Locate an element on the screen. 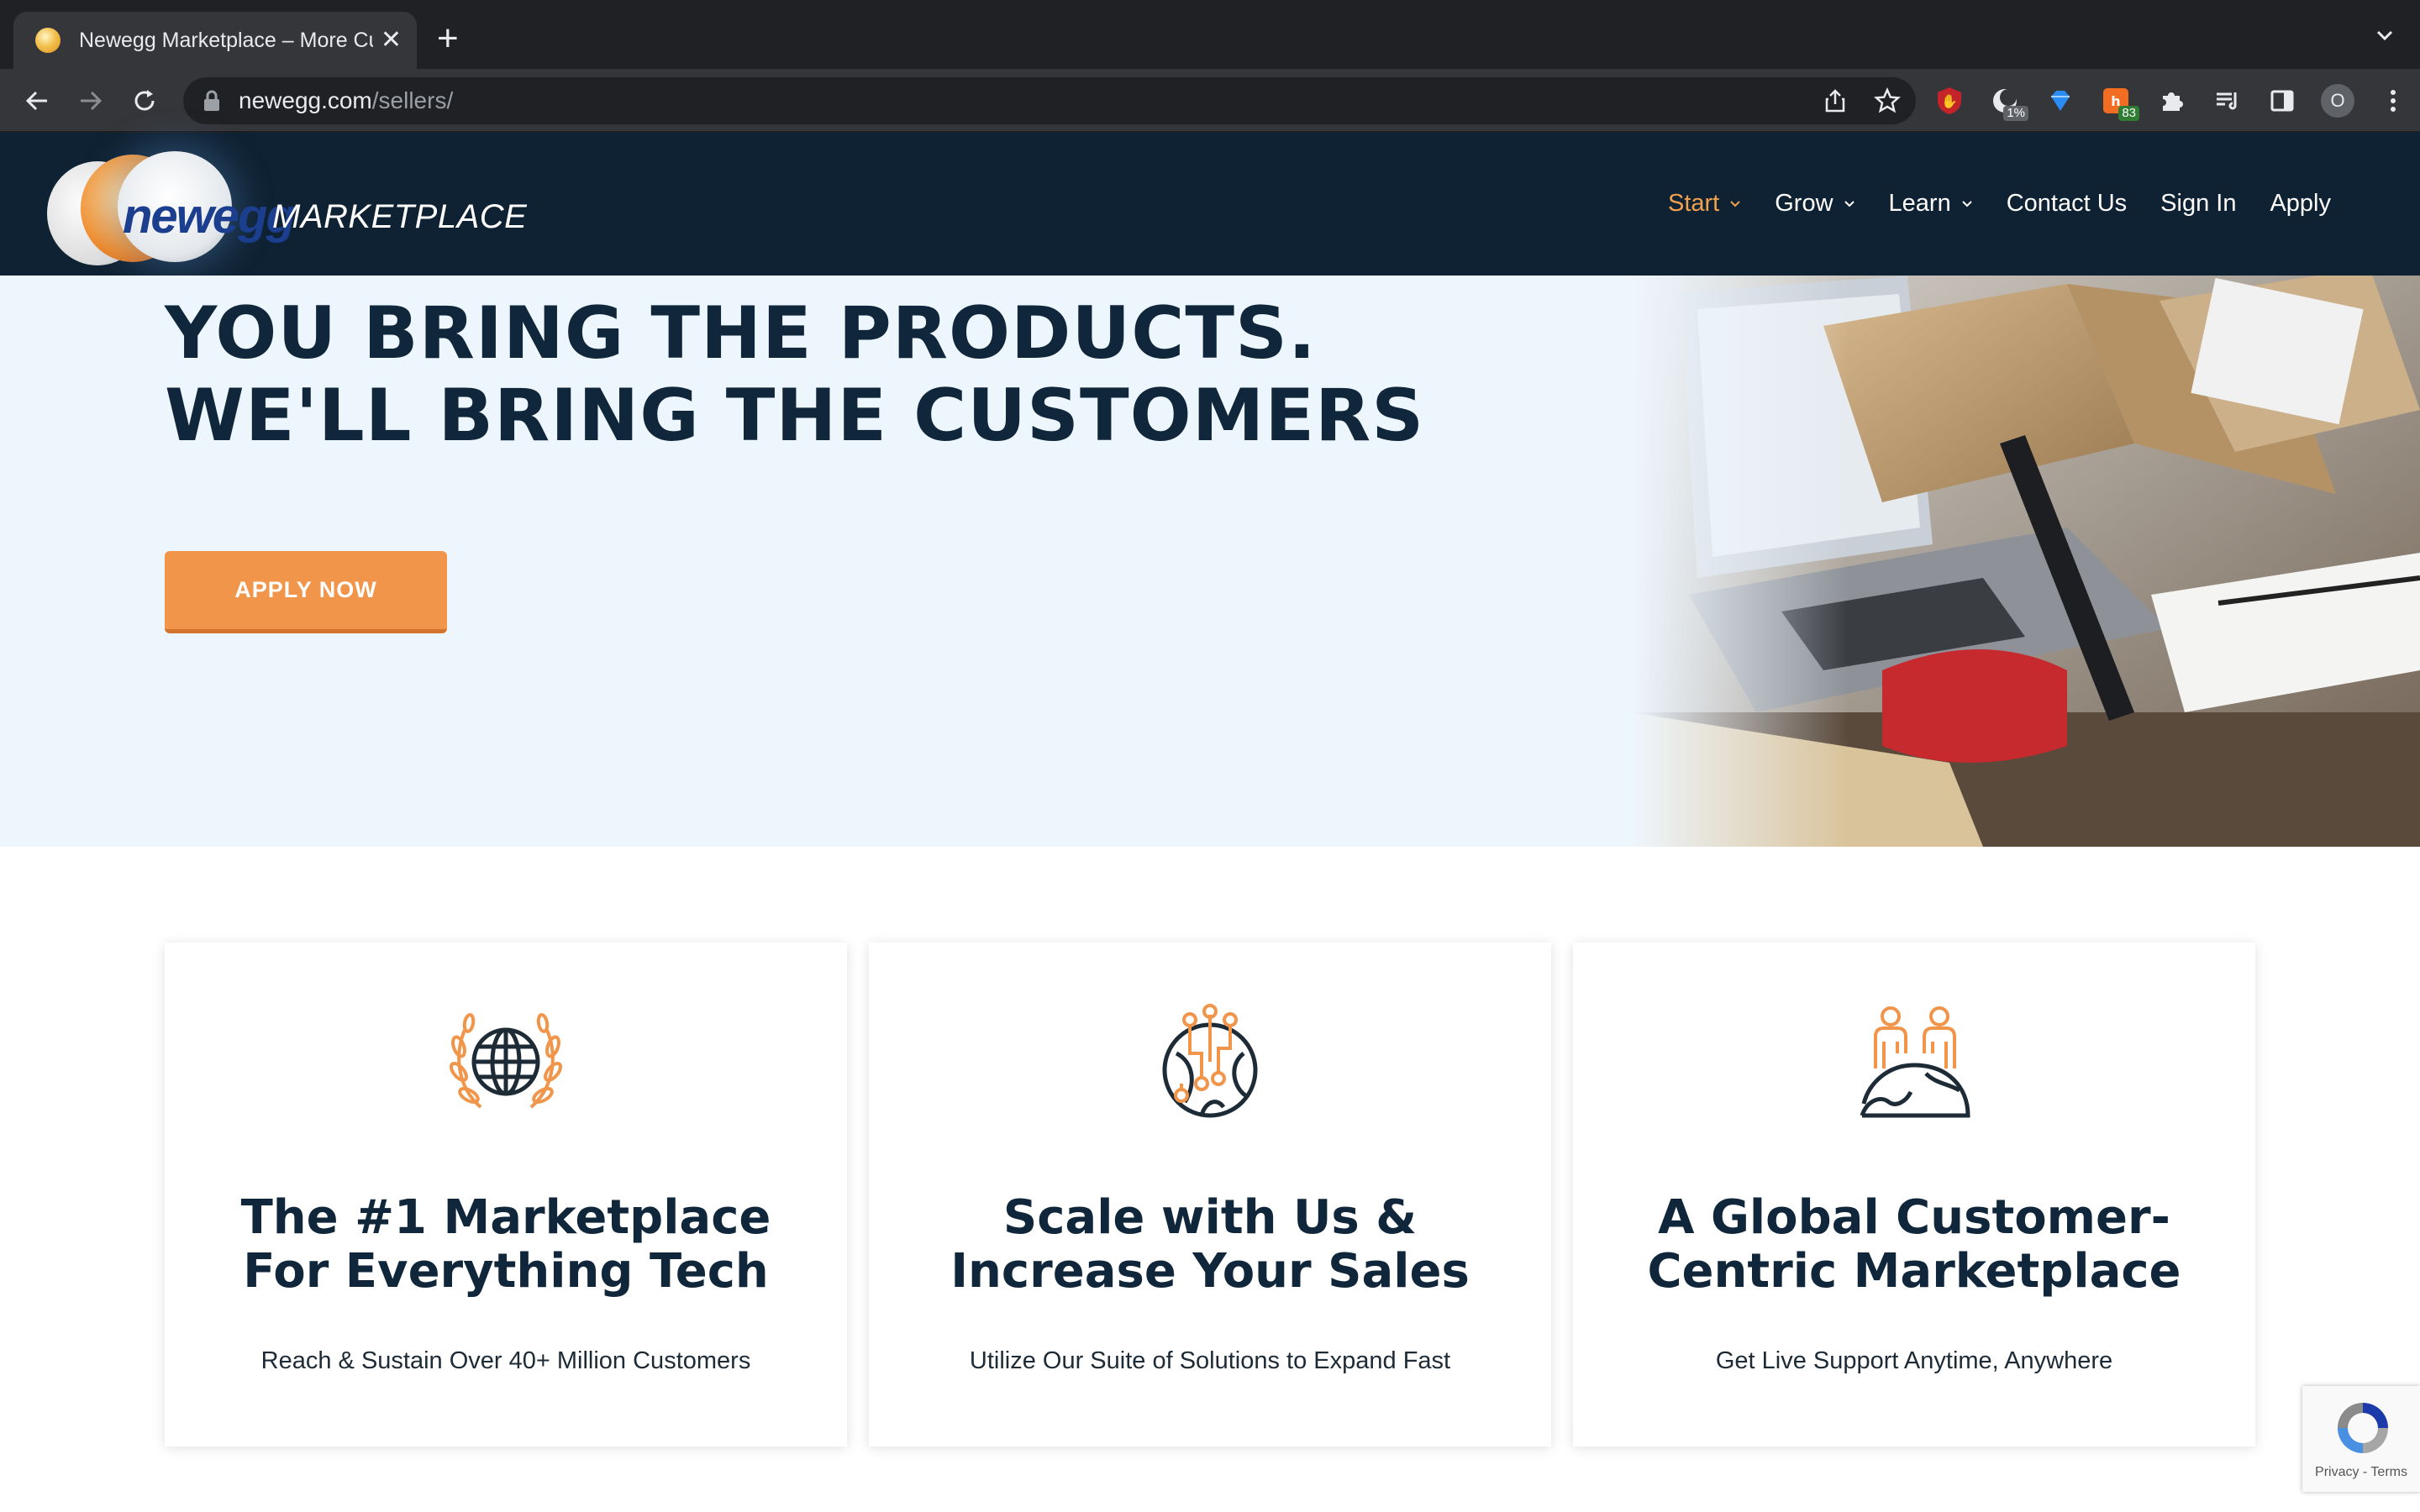  feature-card-title: Scale with Us & Increase Your Sales is located at coordinates (1210, 1245).